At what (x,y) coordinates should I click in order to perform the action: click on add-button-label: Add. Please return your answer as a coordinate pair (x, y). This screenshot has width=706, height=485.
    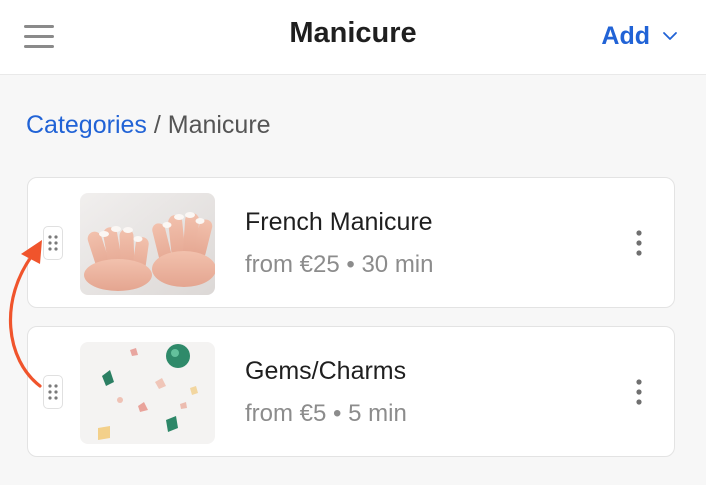
    Looking at the image, I should click on (625, 35).